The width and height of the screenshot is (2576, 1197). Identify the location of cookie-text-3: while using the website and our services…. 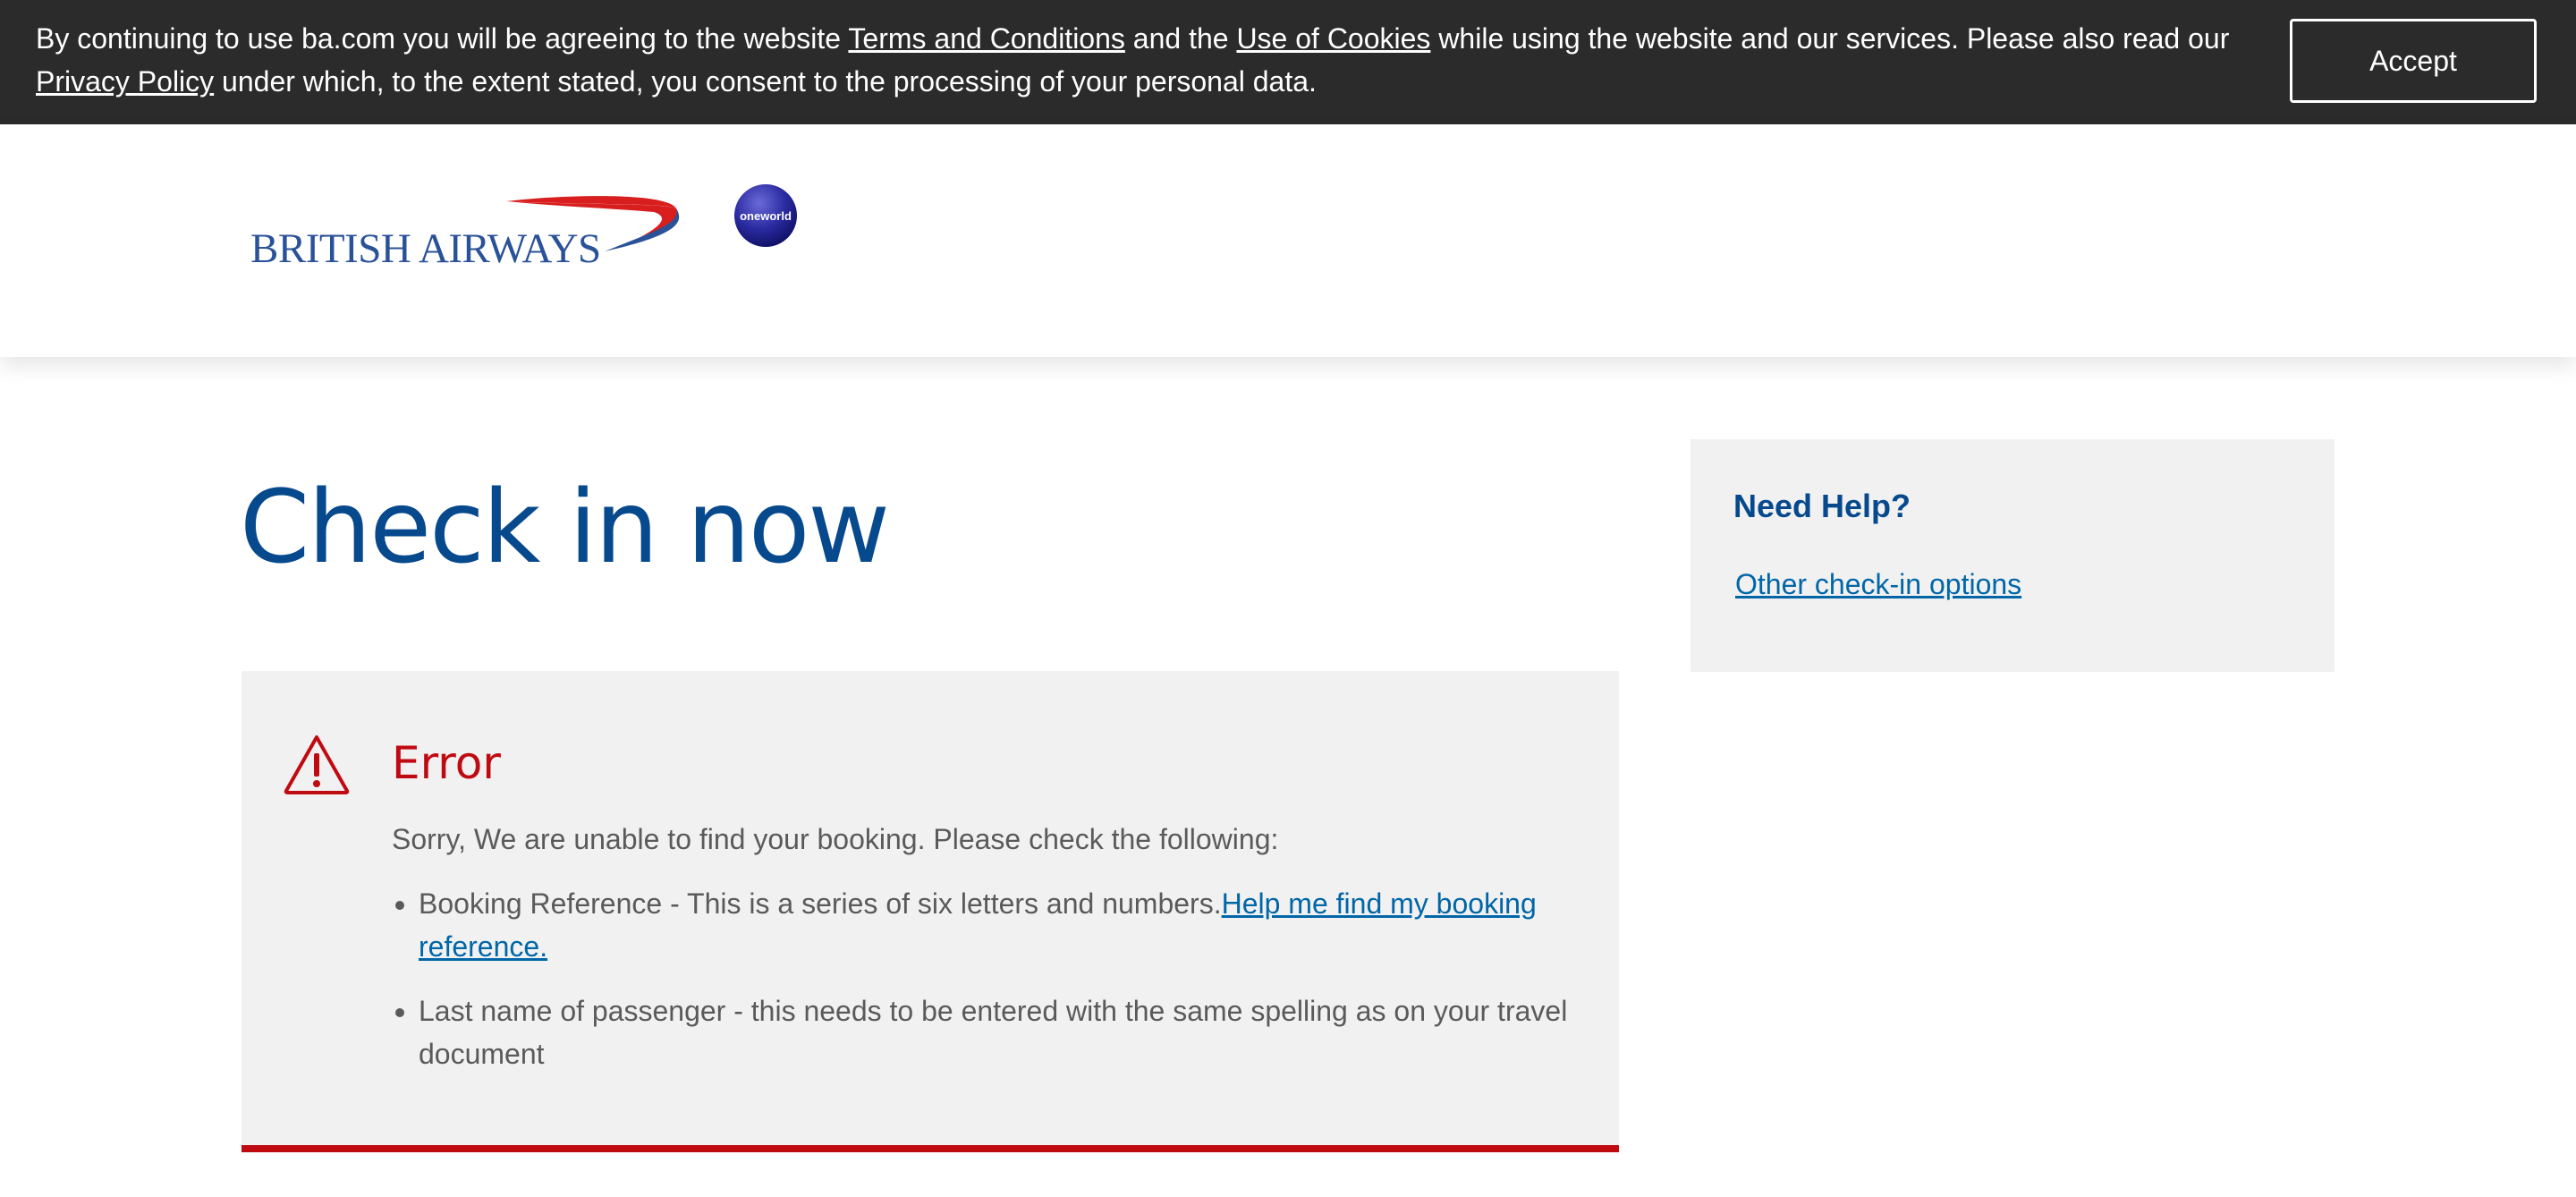
(1830, 38).